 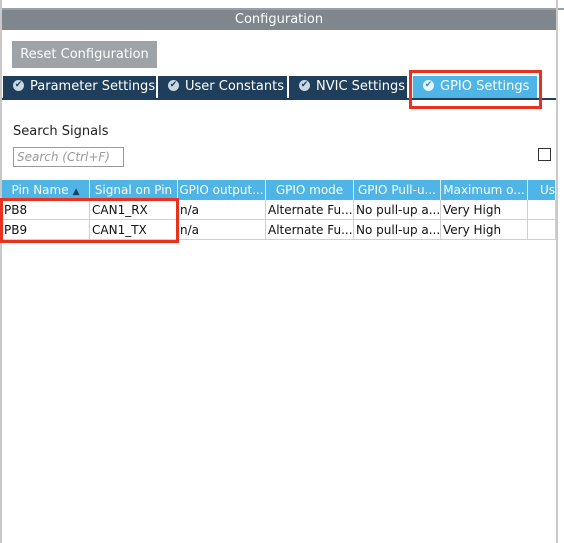 What do you see at coordinates (234, 86) in the screenshot?
I see `tab-label: User Constants` at bounding box center [234, 86].